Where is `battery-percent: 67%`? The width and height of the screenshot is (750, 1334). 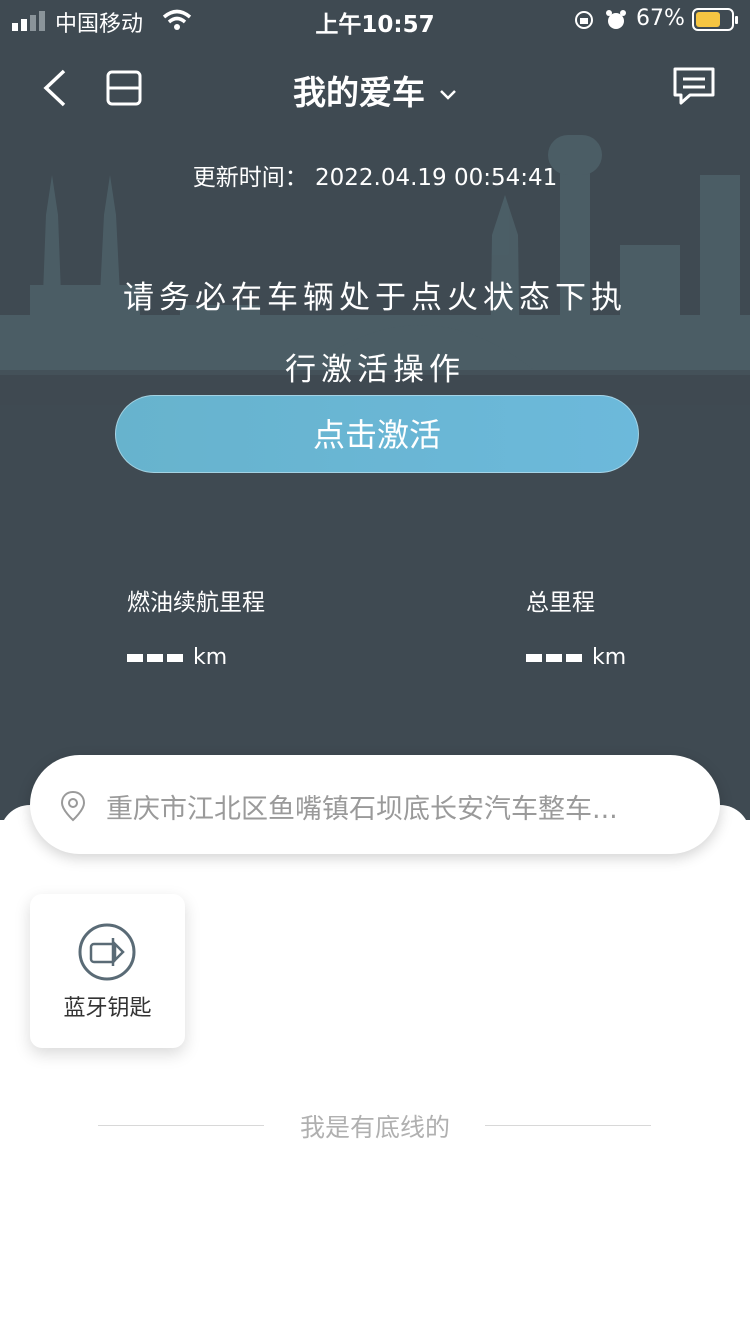
battery-percent: 67% is located at coordinates (660, 18).